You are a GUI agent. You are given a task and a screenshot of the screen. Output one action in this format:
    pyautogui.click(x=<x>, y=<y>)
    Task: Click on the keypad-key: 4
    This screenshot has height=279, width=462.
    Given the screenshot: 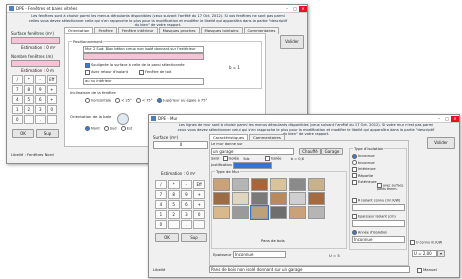 What is the action you would take?
    pyautogui.click(x=17, y=99)
    